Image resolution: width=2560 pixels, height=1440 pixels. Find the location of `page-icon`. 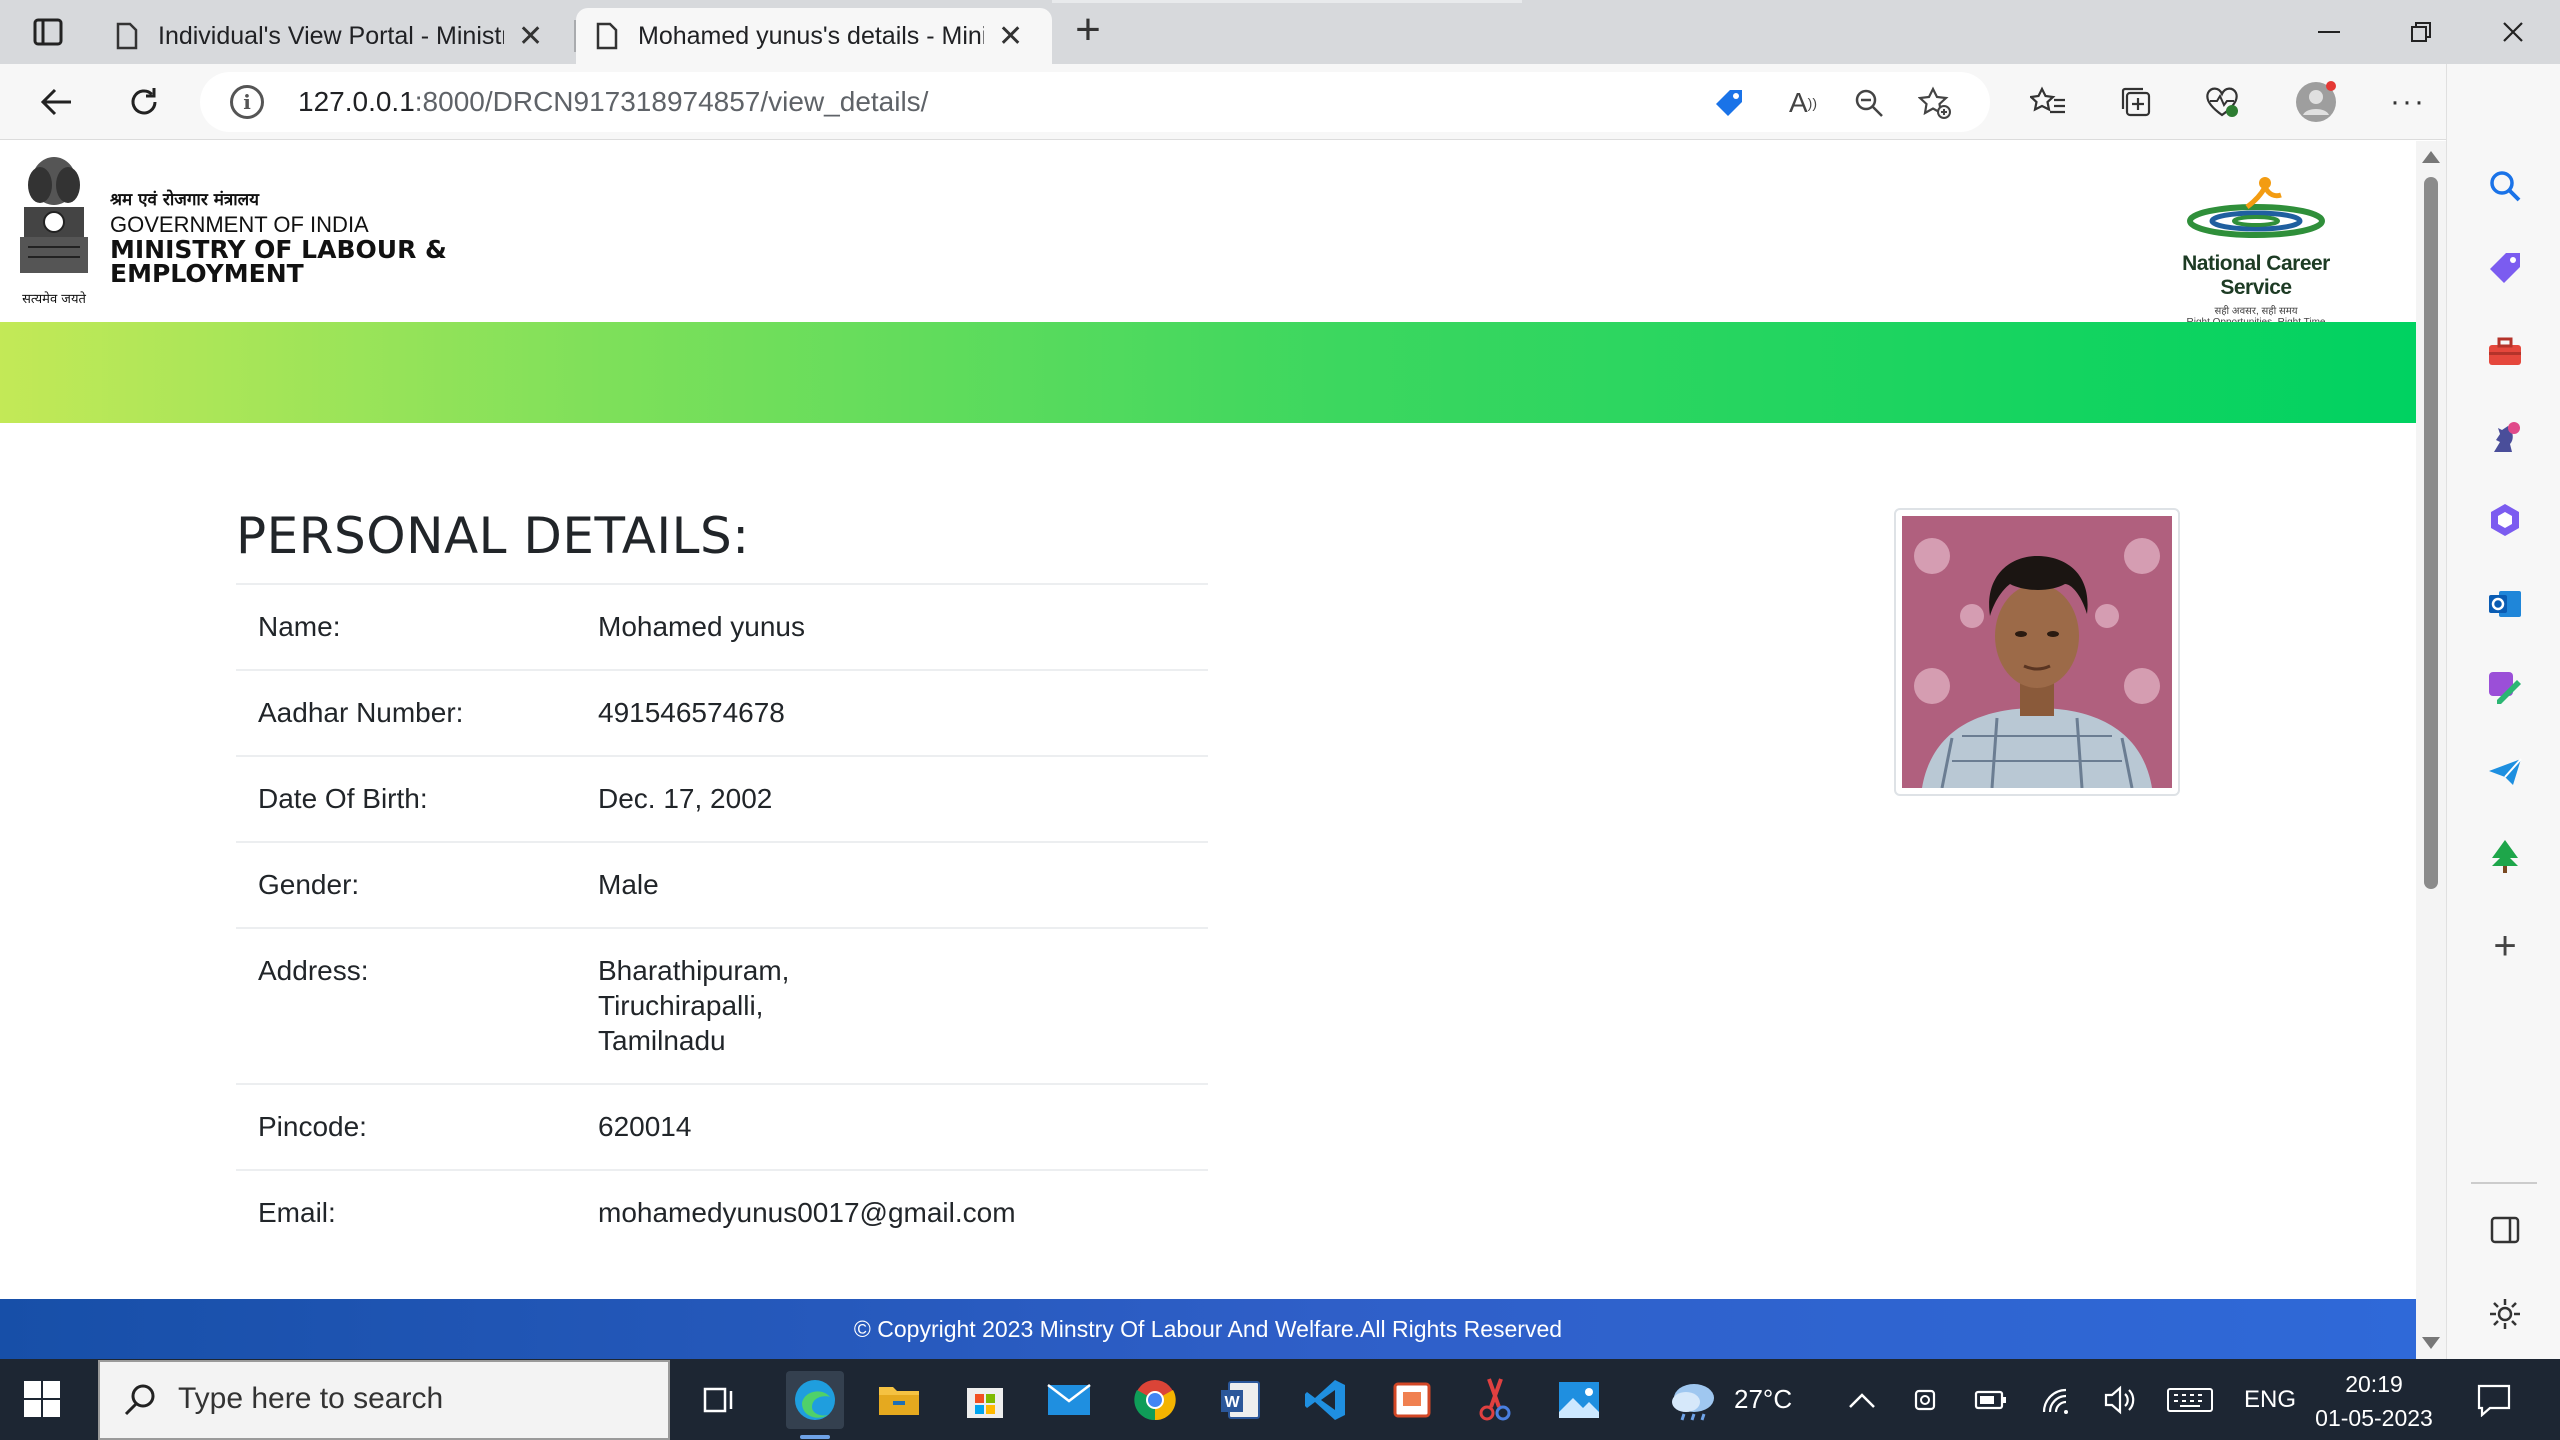

page-icon is located at coordinates (127, 36).